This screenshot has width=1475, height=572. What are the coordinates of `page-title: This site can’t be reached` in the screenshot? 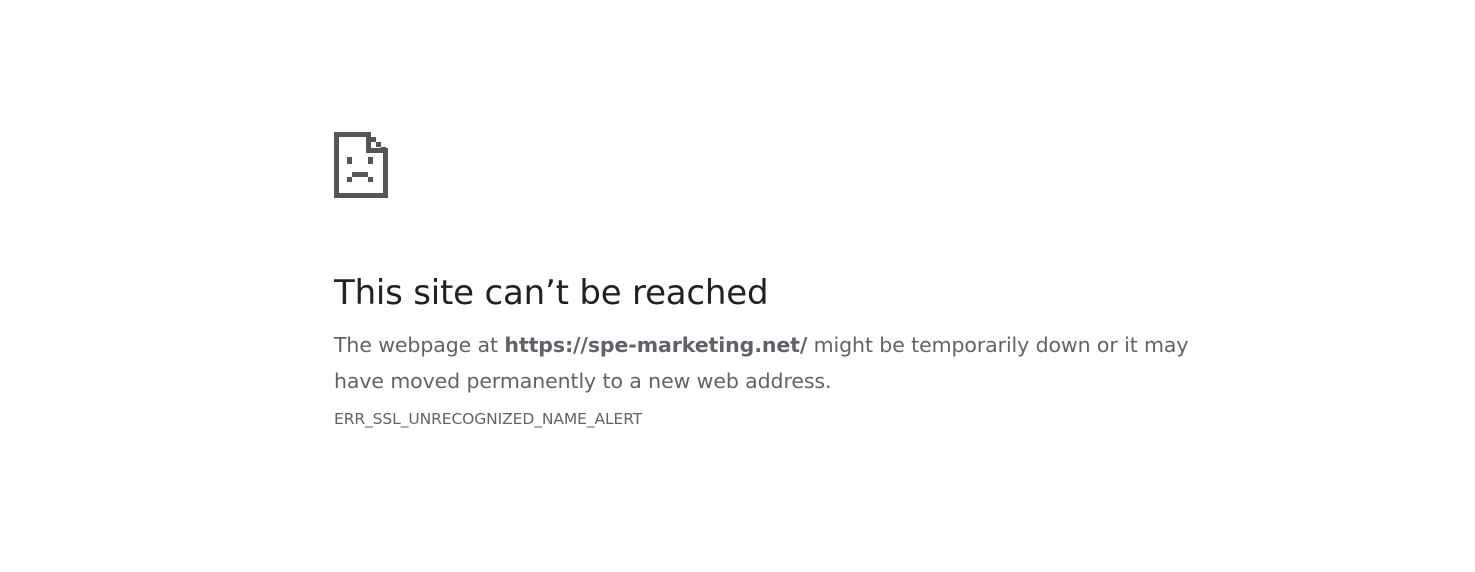 It's located at (551, 293).